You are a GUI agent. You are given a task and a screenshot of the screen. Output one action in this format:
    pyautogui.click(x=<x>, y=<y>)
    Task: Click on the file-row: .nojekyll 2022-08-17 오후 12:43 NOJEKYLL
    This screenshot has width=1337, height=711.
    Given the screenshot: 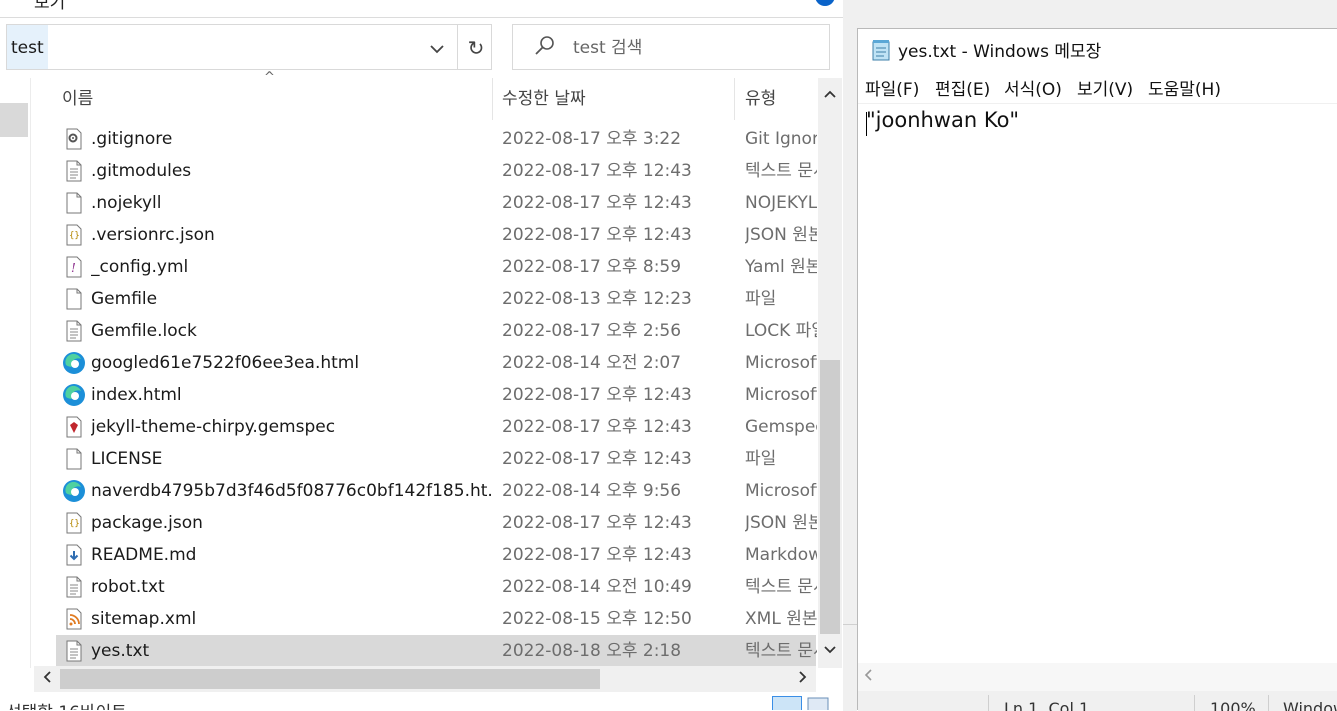 What is the action you would take?
    pyautogui.click(x=436, y=203)
    